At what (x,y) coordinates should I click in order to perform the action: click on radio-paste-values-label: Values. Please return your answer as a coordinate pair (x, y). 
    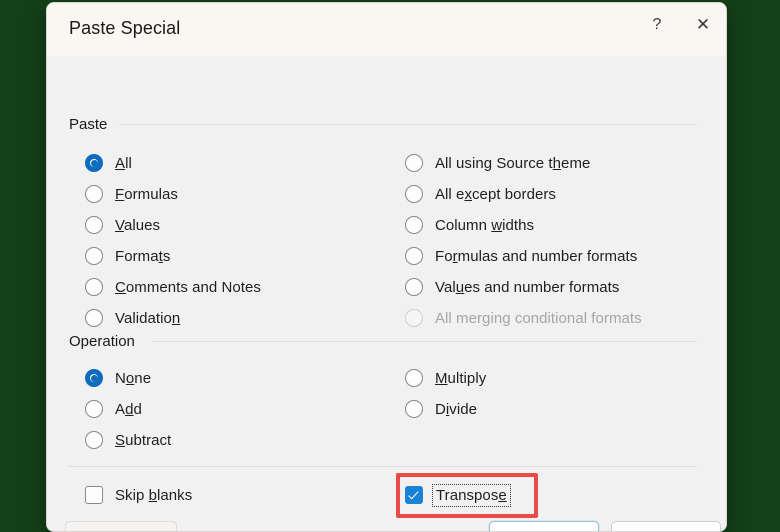
    Looking at the image, I should click on (138, 225).